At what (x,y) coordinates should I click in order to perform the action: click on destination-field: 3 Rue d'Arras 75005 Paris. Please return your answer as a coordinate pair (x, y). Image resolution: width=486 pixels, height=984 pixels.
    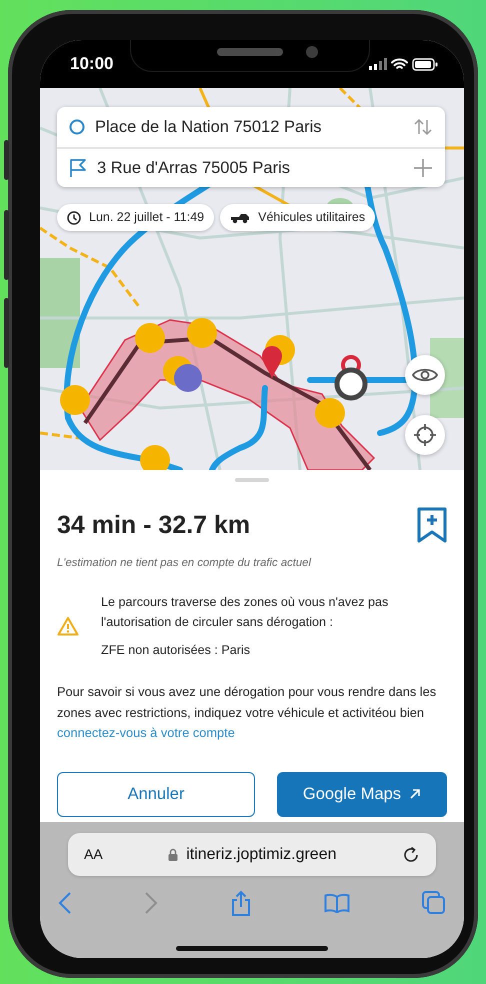
    Looking at the image, I should click on (250, 168).